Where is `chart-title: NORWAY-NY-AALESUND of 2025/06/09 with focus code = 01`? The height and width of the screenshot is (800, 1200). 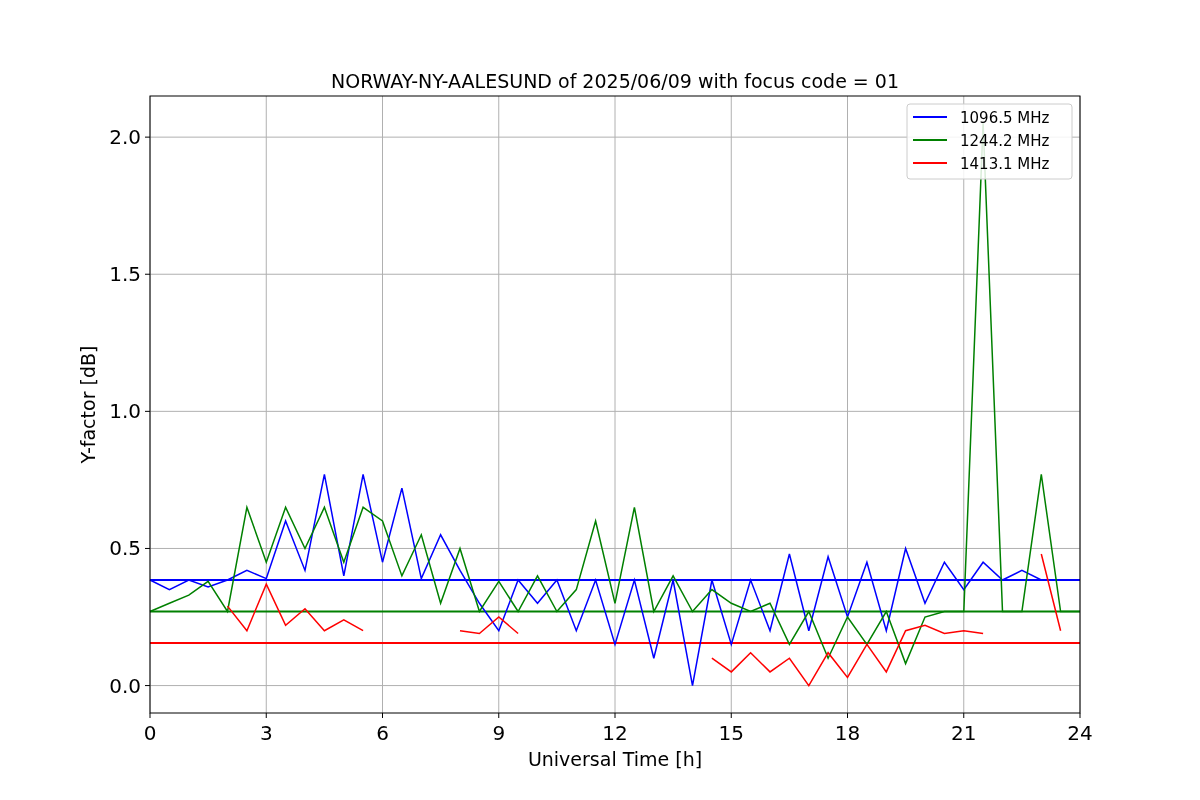 chart-title: NORWAY-NY-AALESUND of 2025/06/09 with focus code = 01 is located at coordinates (615, 81).